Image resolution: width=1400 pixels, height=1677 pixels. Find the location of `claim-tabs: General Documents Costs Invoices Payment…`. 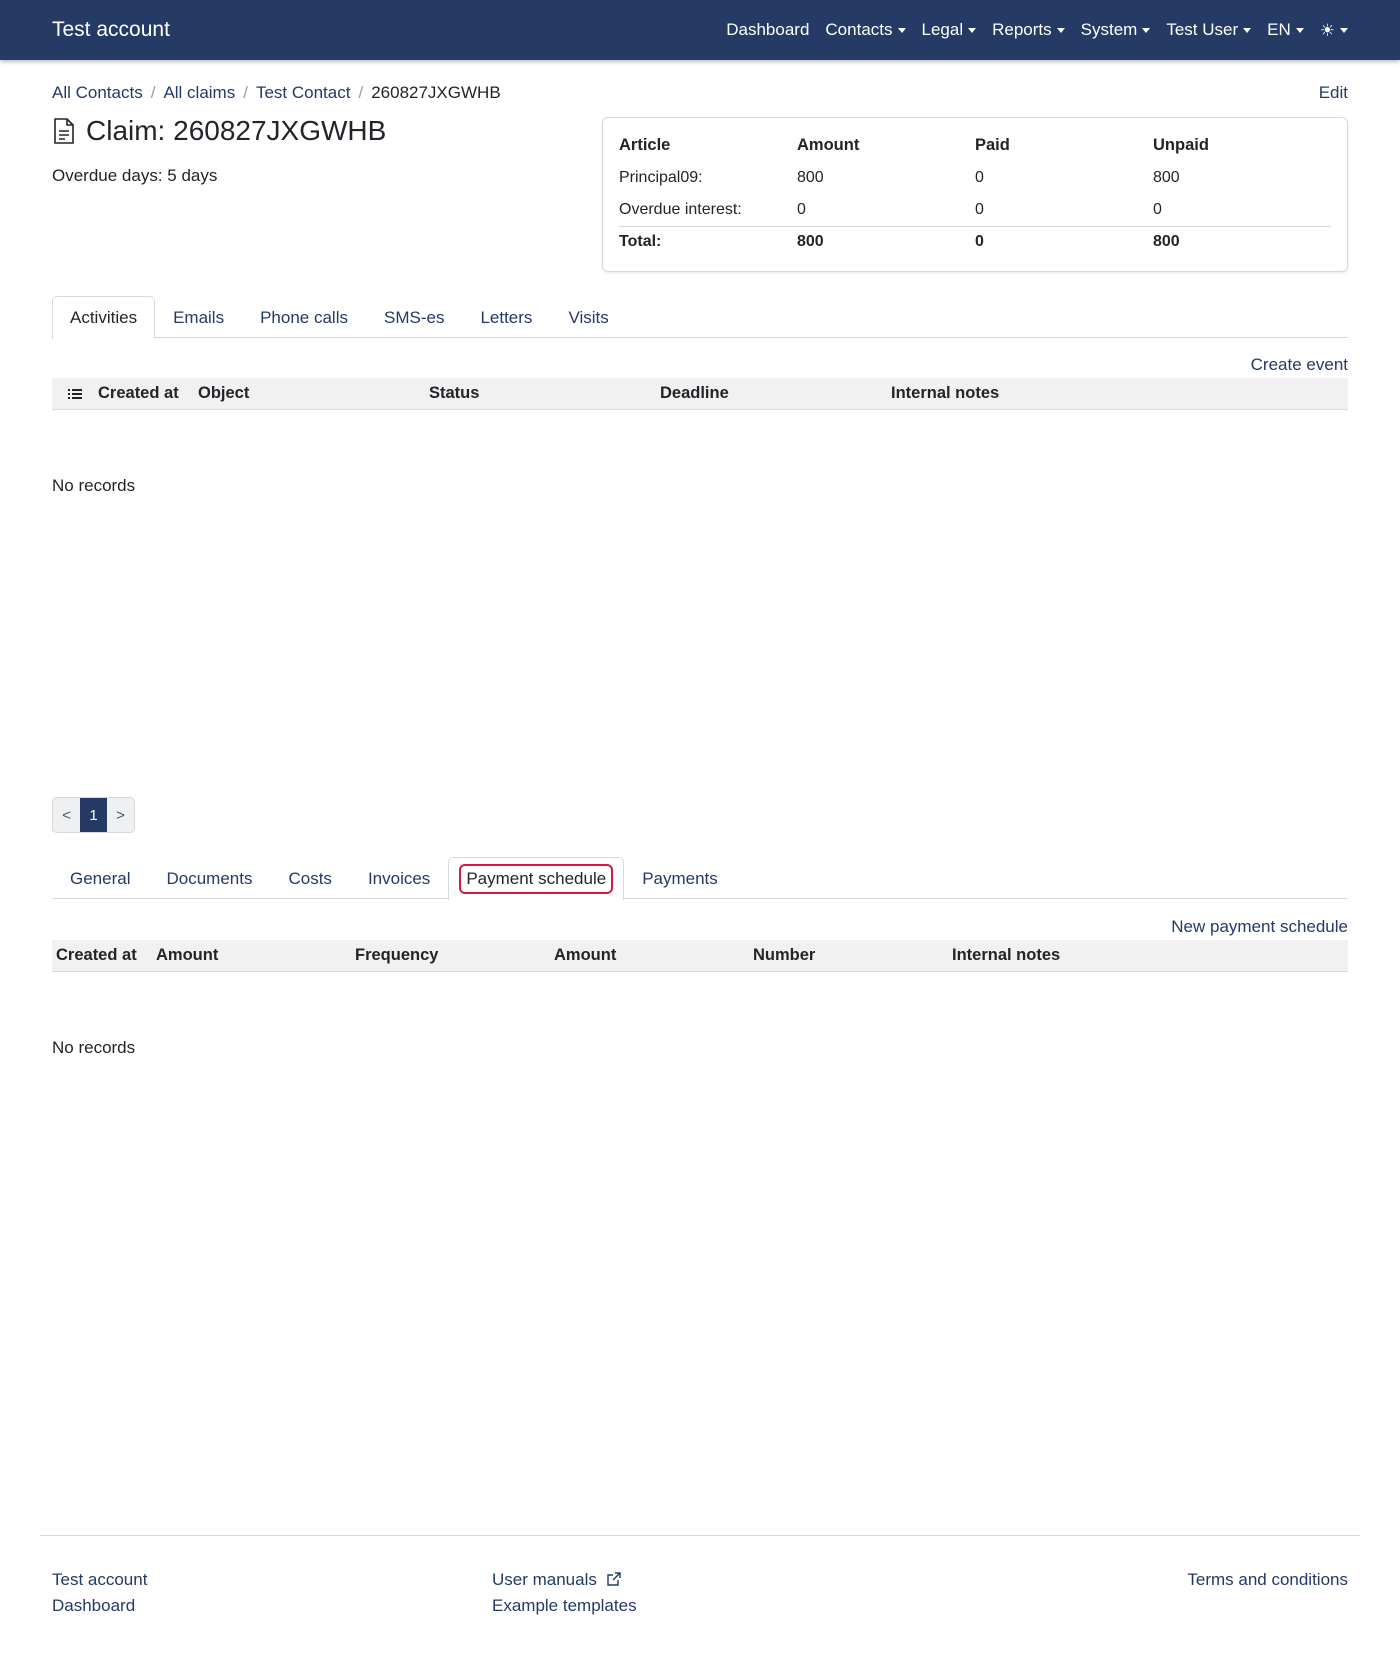

claim-tabs: General Documents Costs Invoices Payment… is located at coordinates (700, 878).